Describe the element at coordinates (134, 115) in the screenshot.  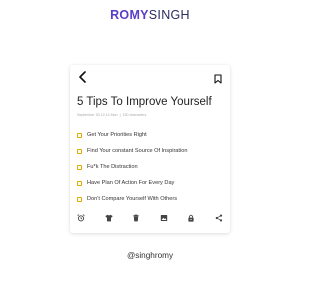
I see `note-char-count: 150 characters` at that location.